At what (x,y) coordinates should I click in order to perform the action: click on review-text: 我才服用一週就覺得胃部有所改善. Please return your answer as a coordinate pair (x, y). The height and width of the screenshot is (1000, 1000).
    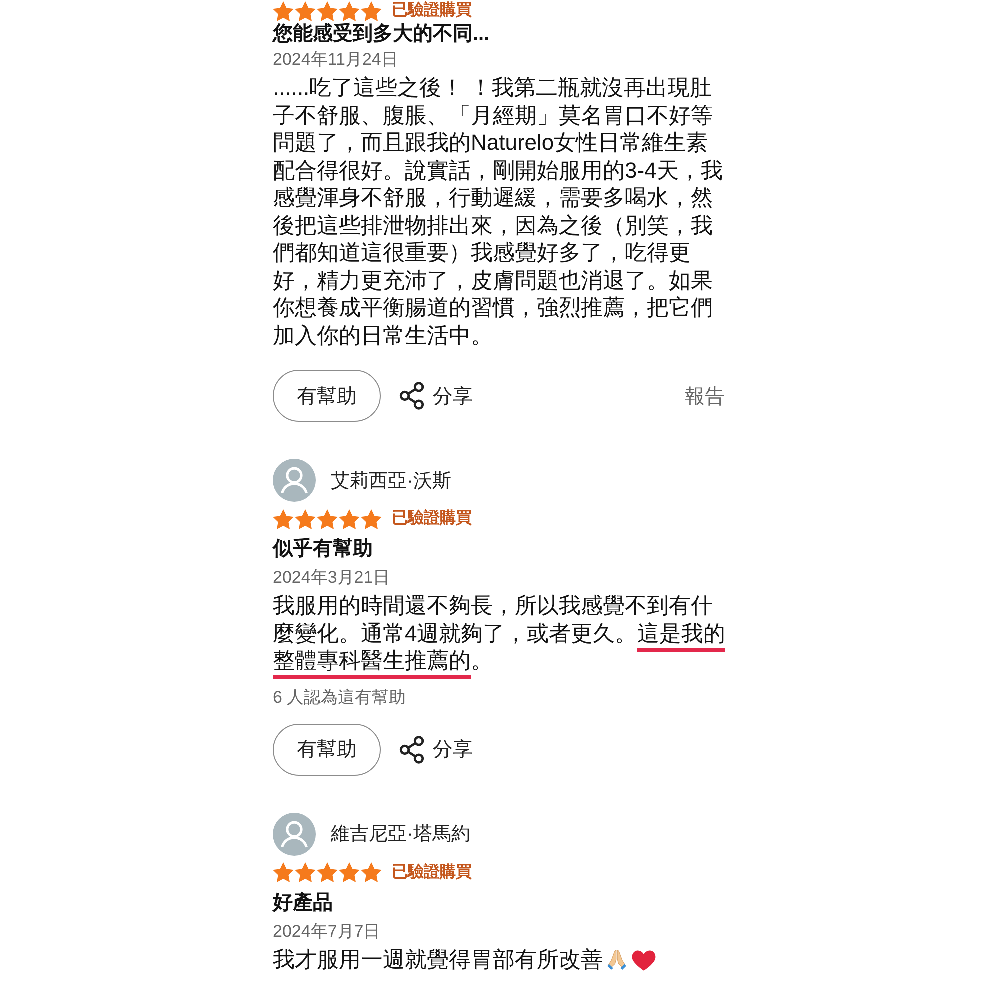
    Looking at the image, I should click on (438, 960).